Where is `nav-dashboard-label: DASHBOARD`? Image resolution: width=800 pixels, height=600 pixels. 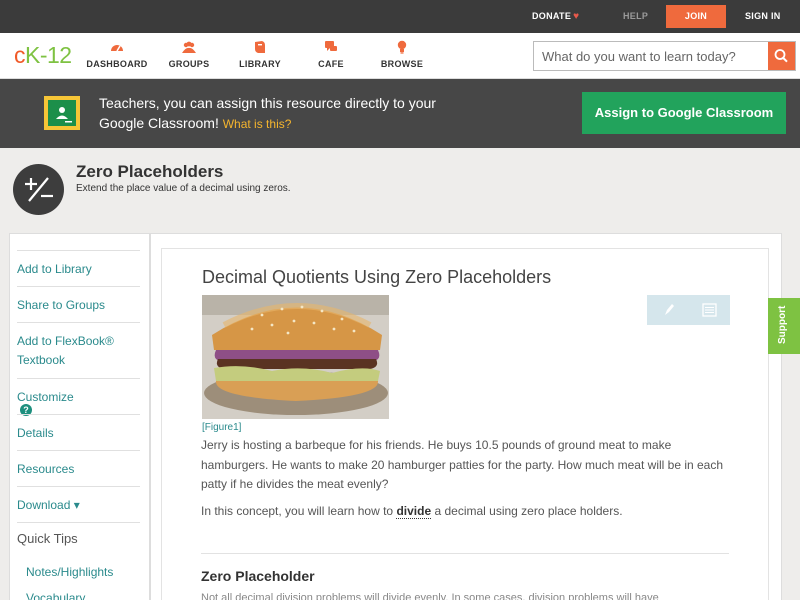 nav-dashboard-label: DASHBOARD is located at coordinates (117, 64).